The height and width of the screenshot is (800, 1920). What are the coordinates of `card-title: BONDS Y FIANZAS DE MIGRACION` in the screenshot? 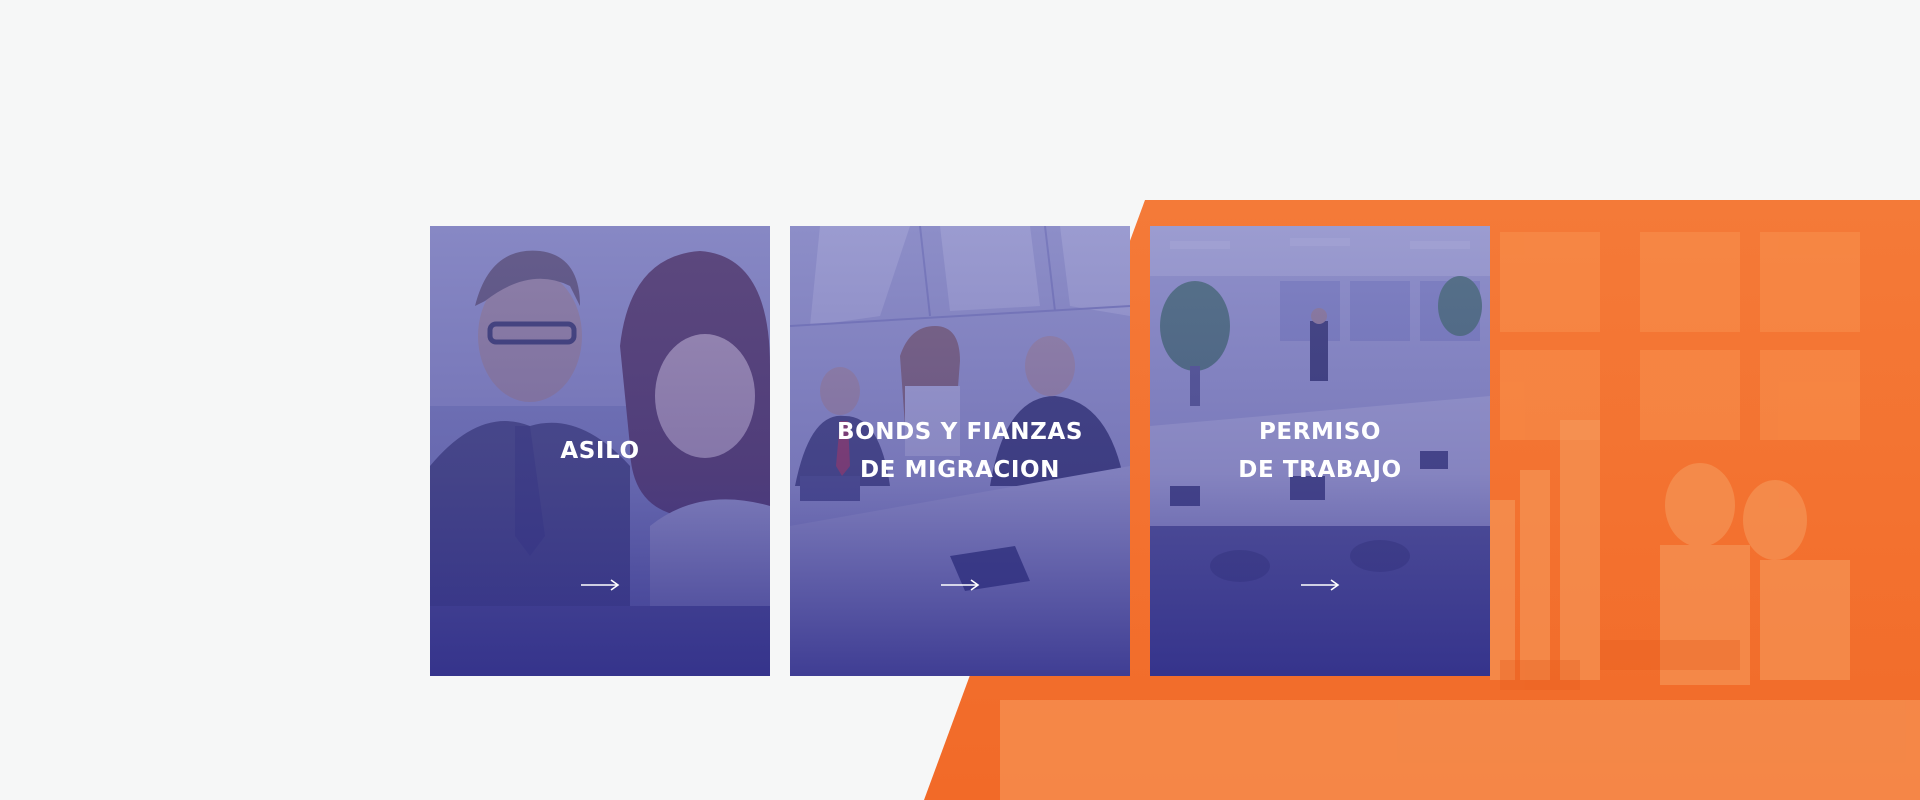 It's located at (960, 451).